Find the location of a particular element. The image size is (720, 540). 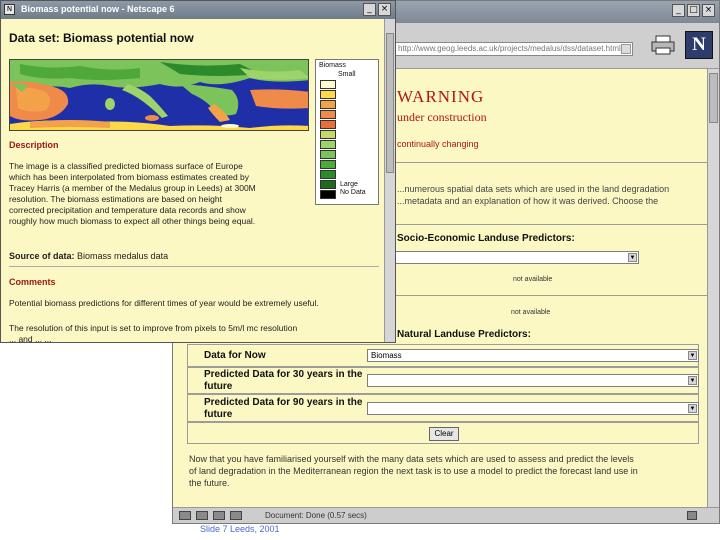

row-label: Data for Now is located at coordinates (235, 355).